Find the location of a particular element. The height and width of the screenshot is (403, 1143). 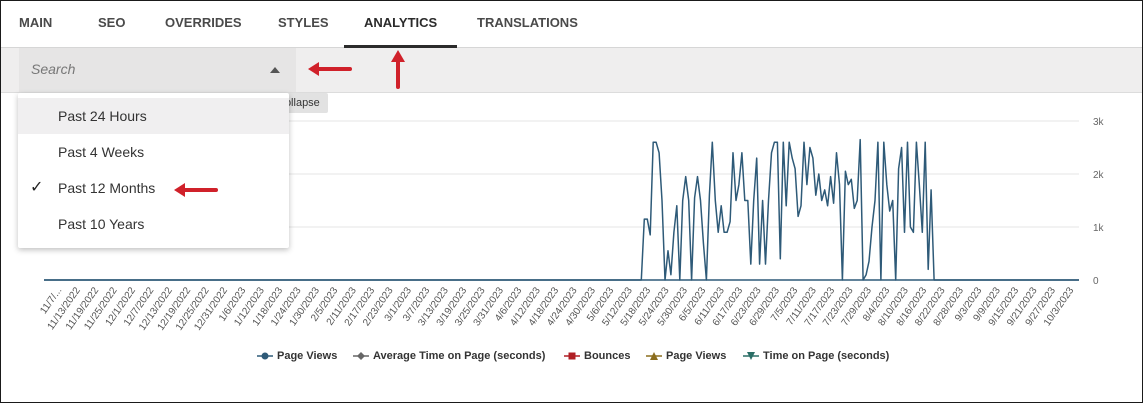

annotation-arrow-left-option is located at coordinates (196, 190).